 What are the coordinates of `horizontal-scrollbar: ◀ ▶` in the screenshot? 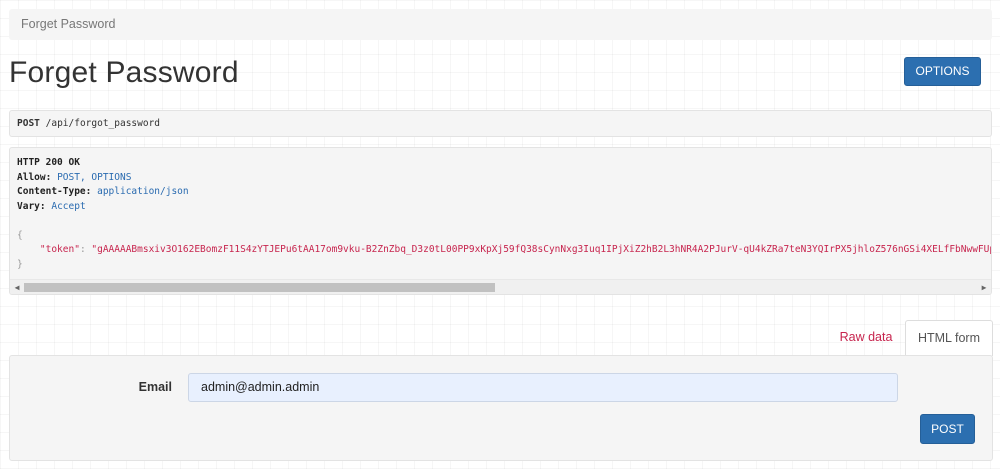 It's located at (500, 286).